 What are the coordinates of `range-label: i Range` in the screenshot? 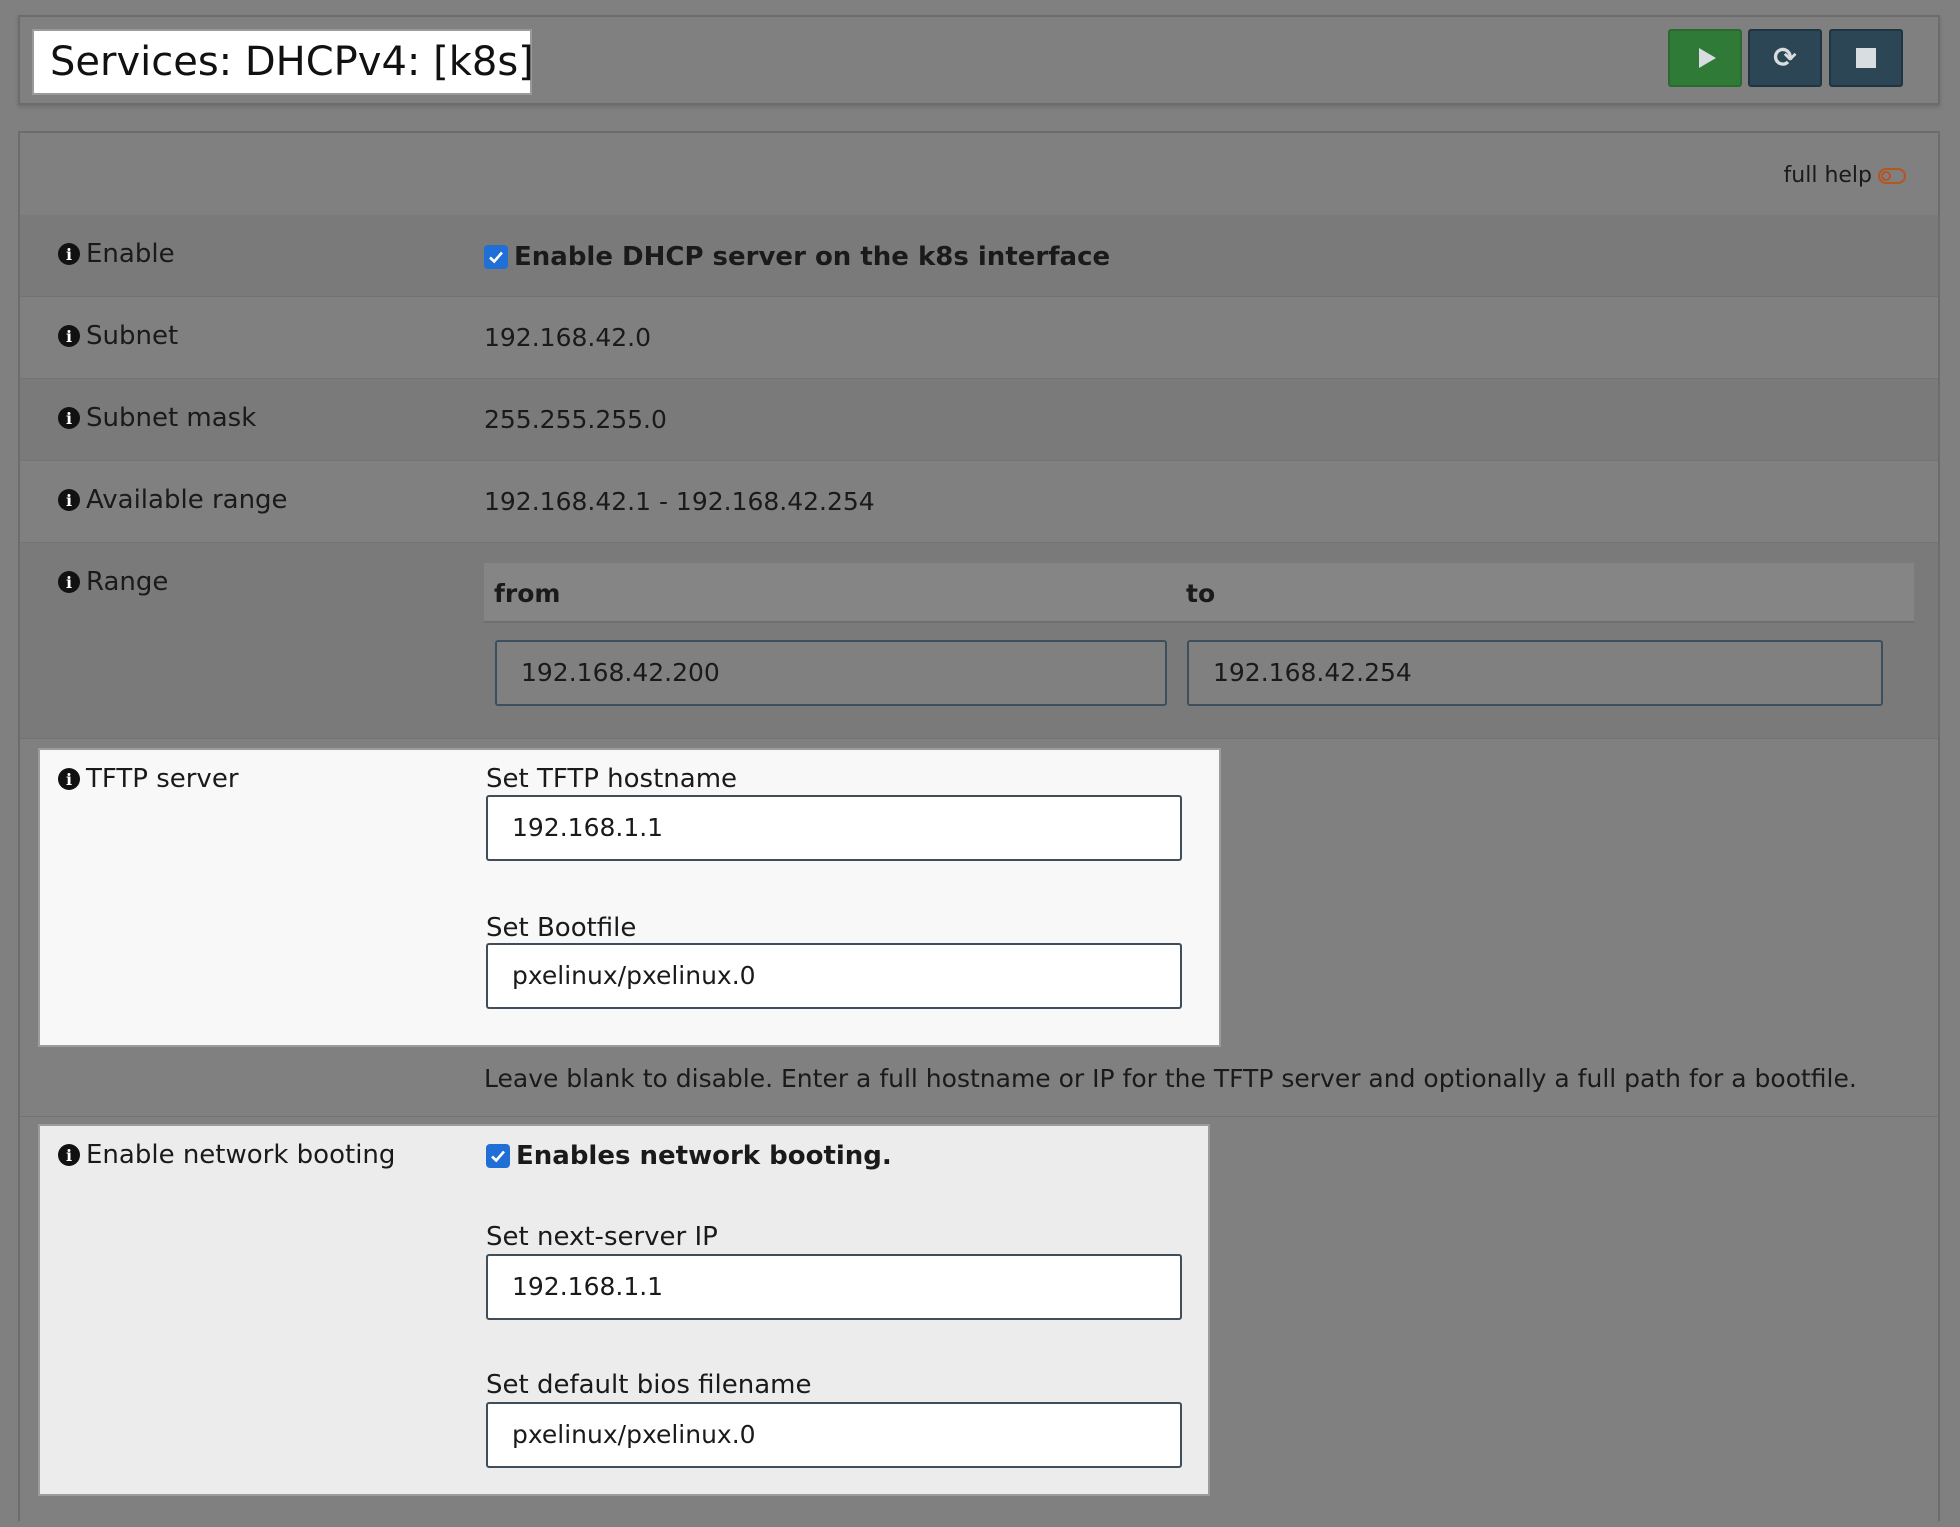 It's located at (113, 582).